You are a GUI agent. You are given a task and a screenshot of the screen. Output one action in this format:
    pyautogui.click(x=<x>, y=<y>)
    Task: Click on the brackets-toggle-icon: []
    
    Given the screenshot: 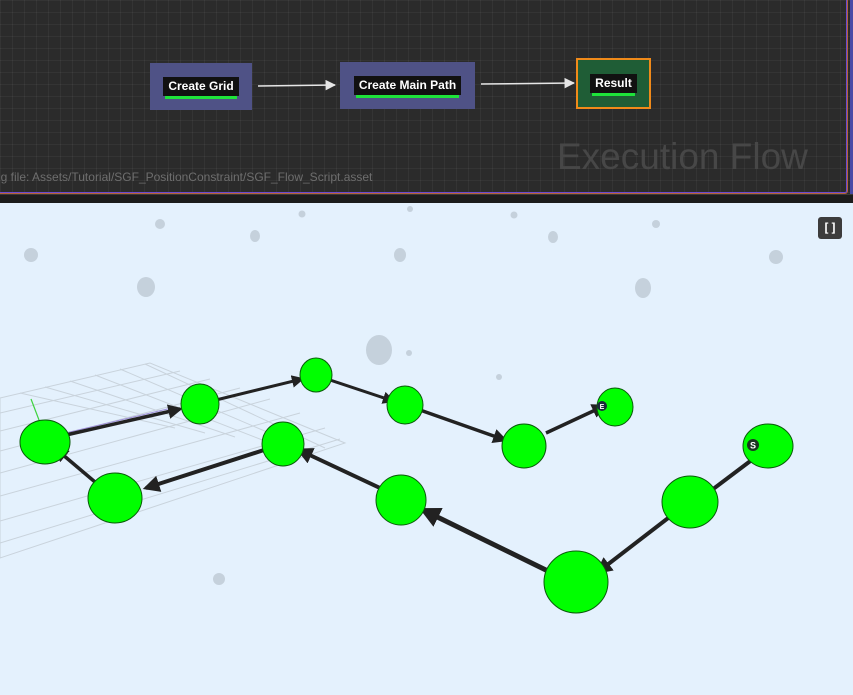 What is the action you would take?
    pyautogui.click(x=830, y=228)
    